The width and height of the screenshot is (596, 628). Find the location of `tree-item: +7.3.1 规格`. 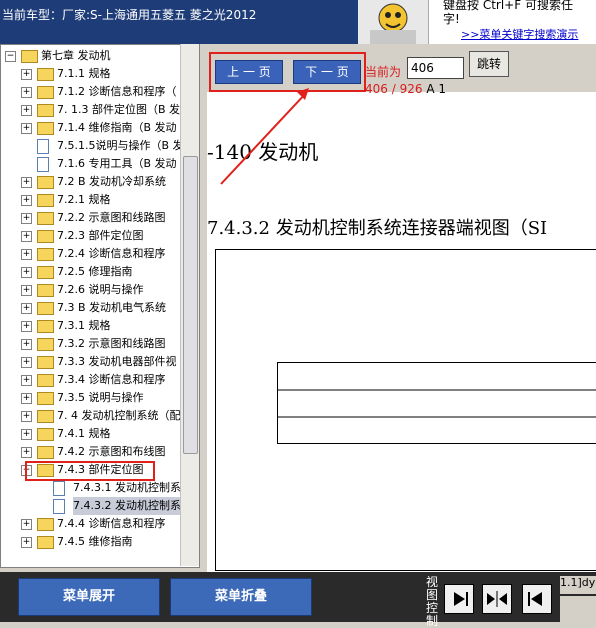

tree-item: +7.3.1 规格 is located at coordinates (91, 326).